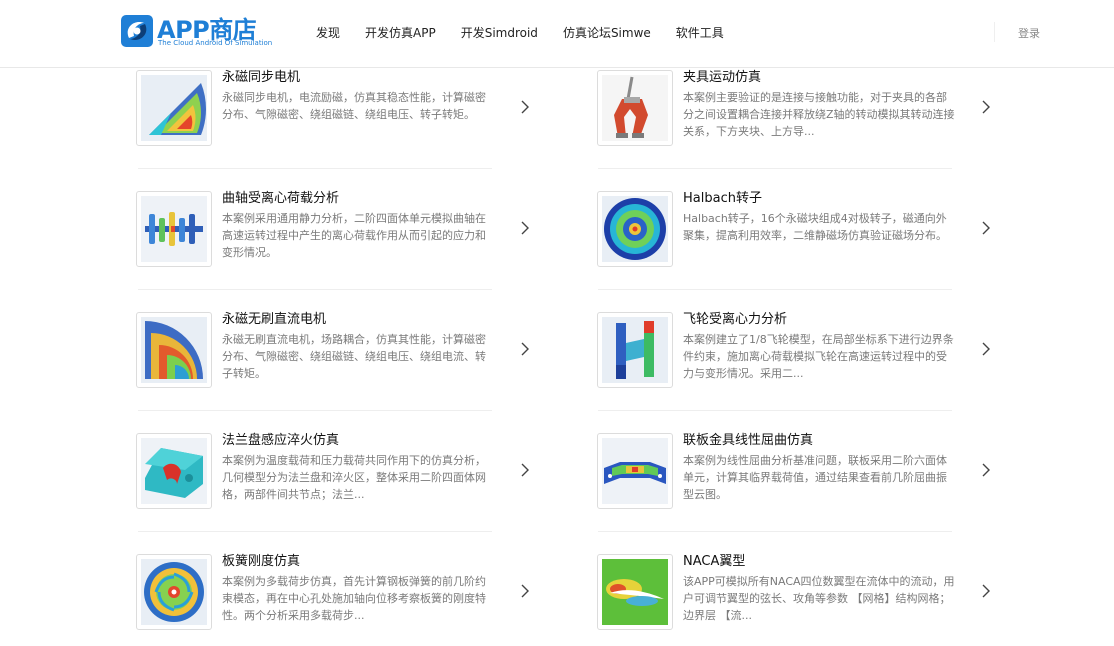 This screenshot has width=1114, height=646. Describe the element at coordinates (635, 592) in the screenshot. I see `naca-airfoil-thumbnail` at that location.